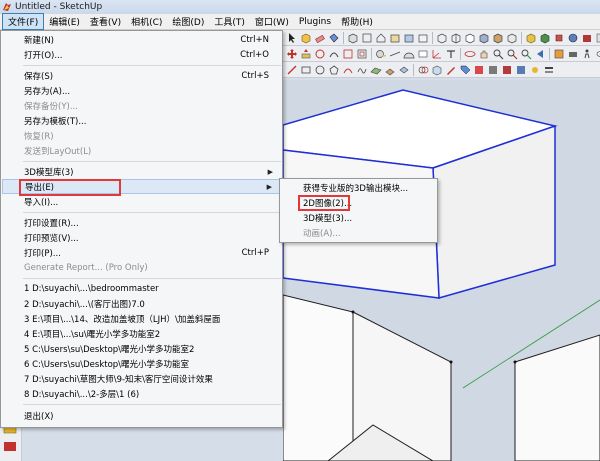 The width and height of the screenshot is (600, 461). What do you see at coordinates (451, 70) in the screenshot?
I see `red-pencil-icon` at bounding box center [451, 70].